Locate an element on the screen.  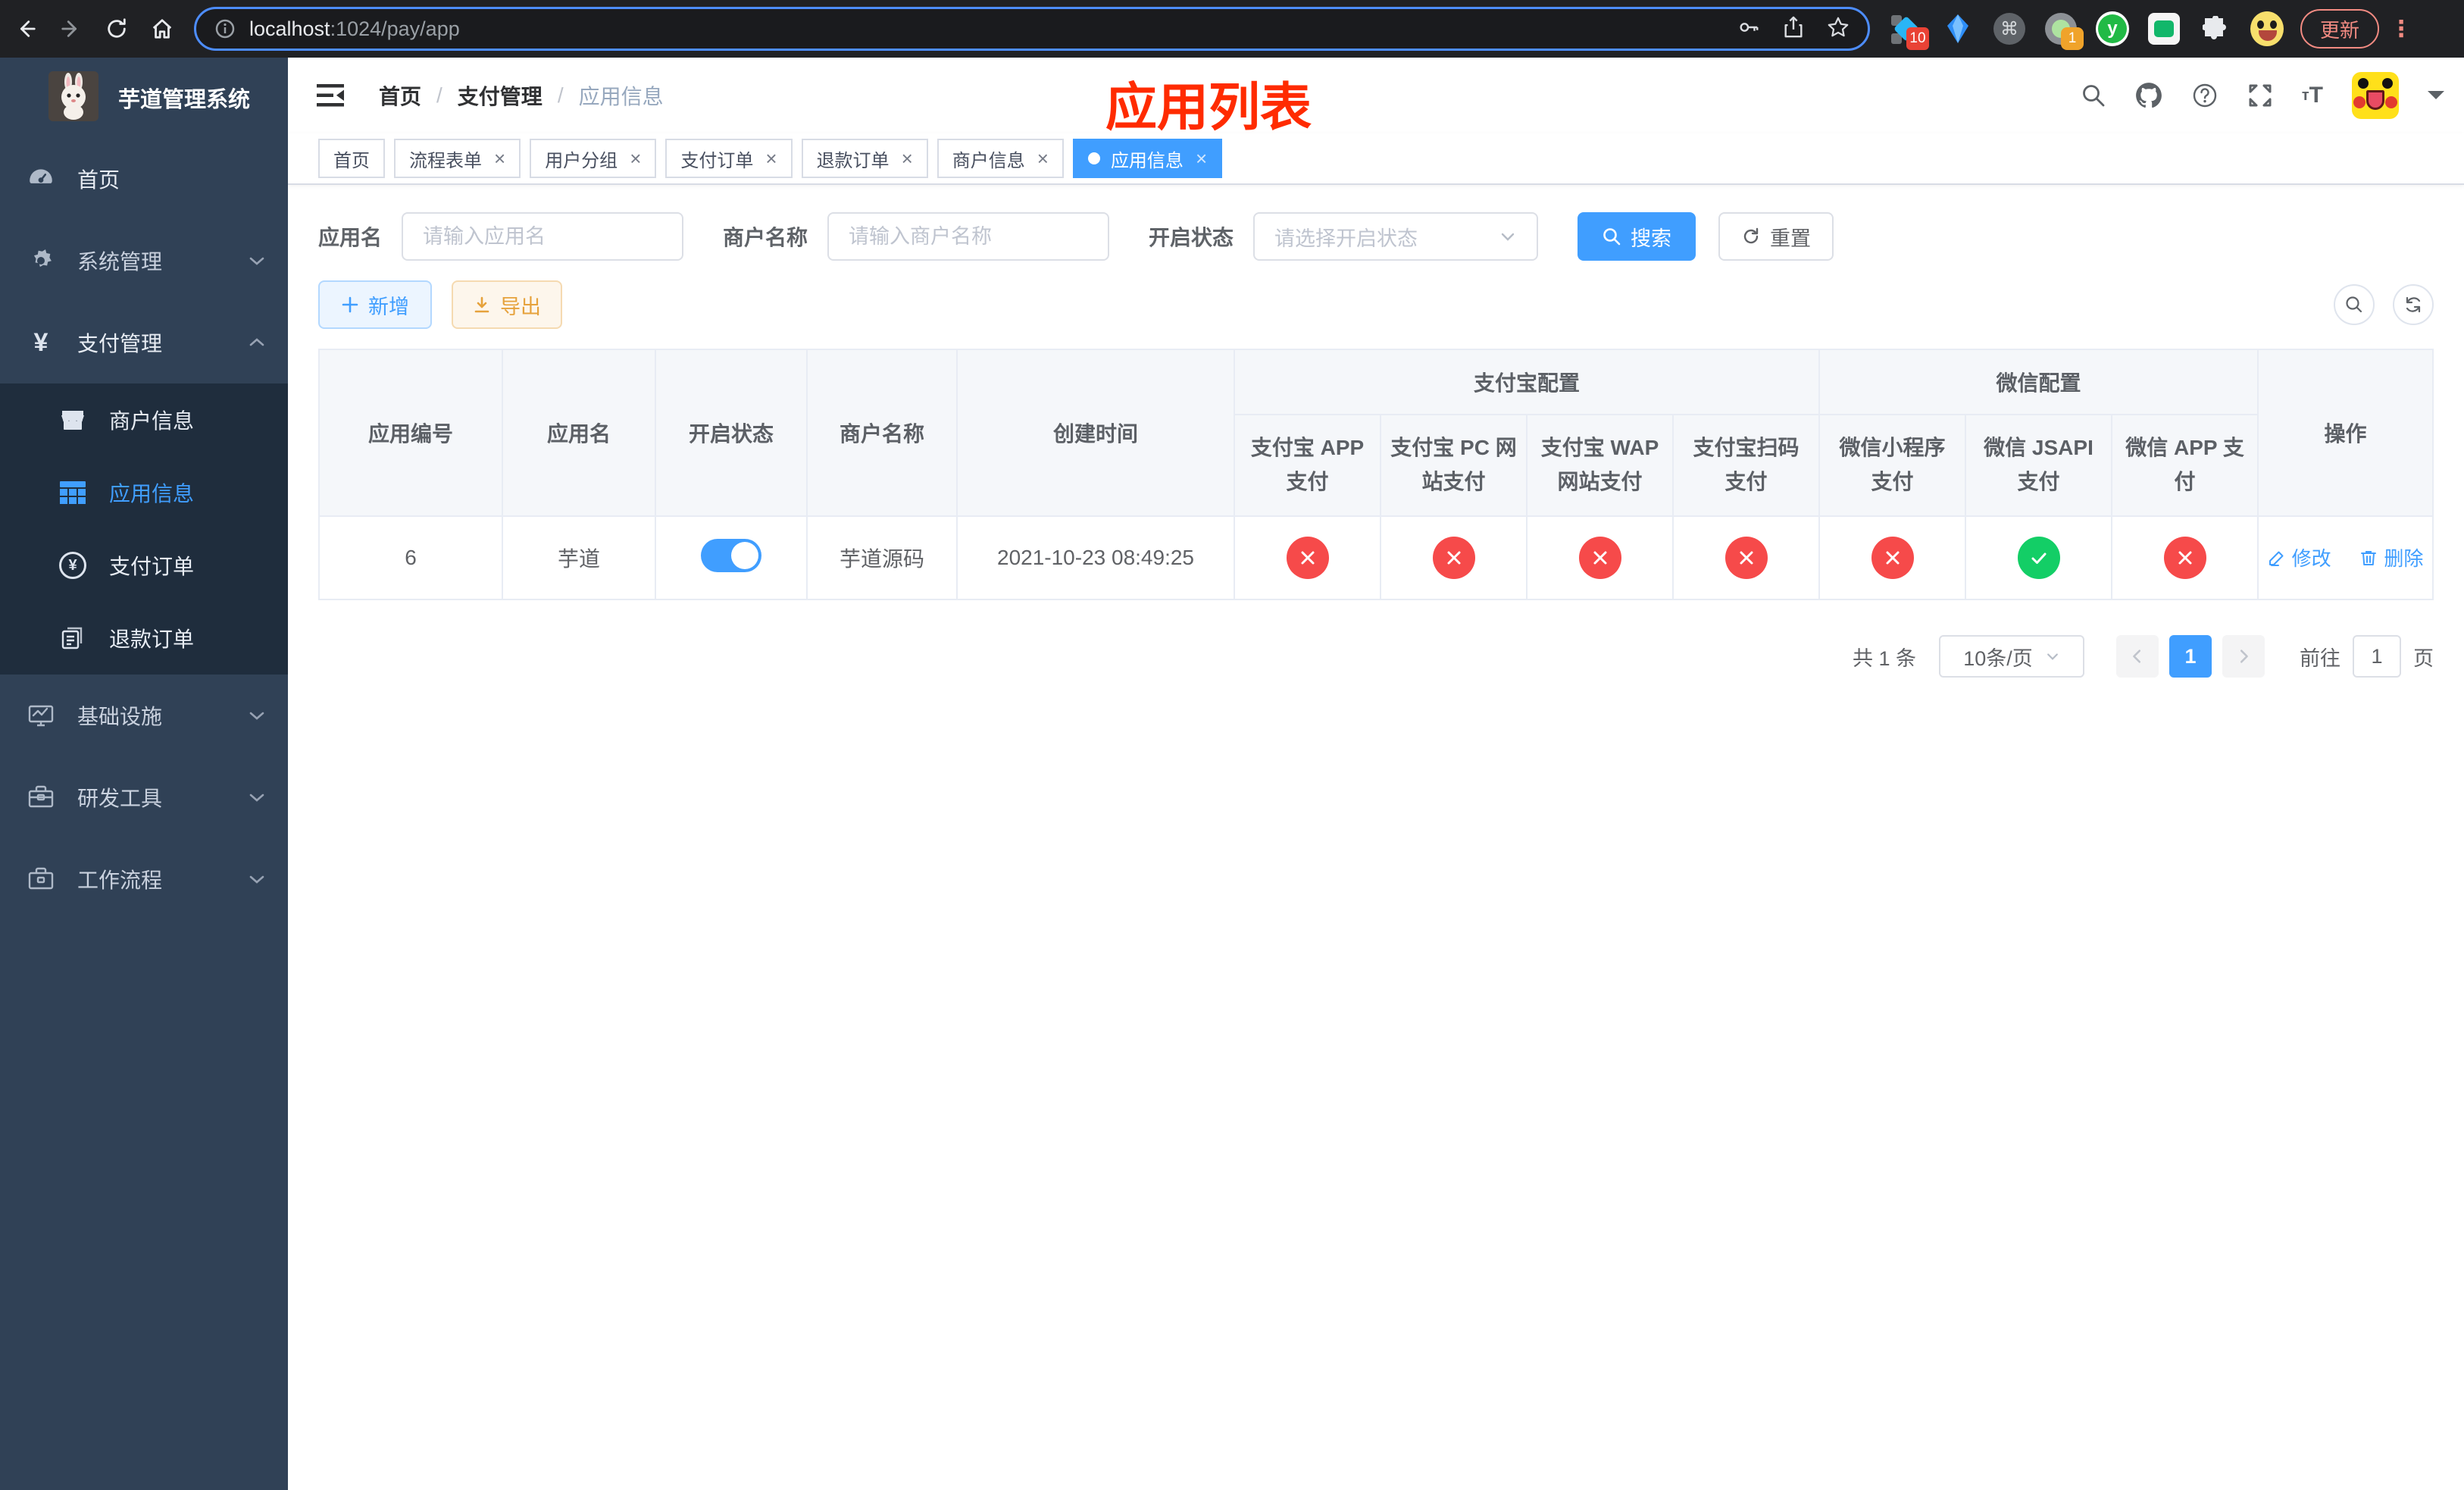
fullscreen-icon is located at coordinates (2260, 95).